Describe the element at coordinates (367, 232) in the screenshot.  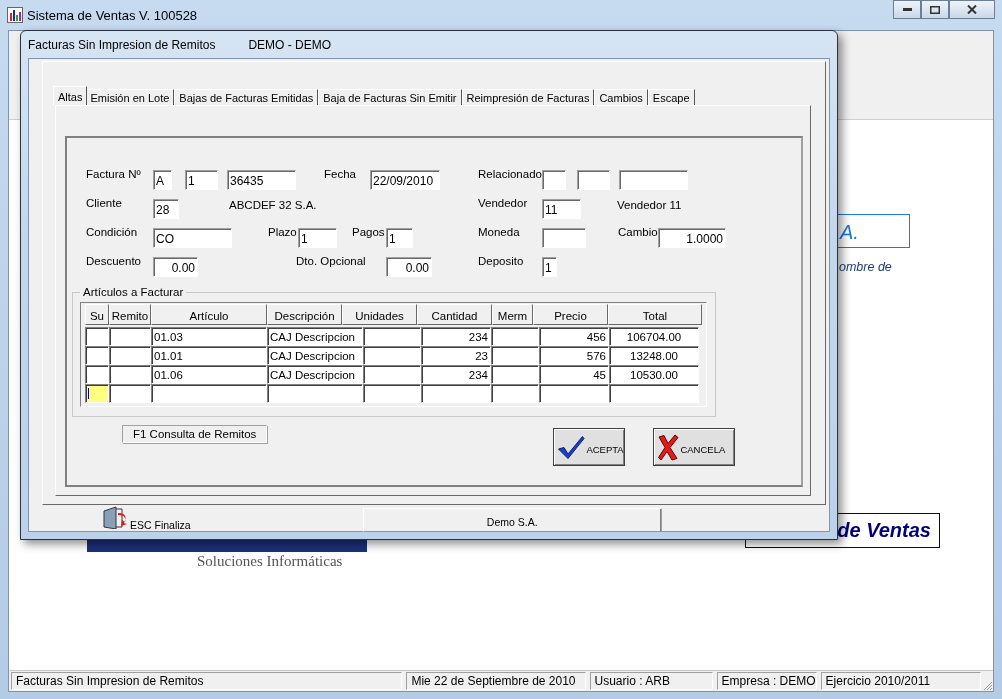
I see `field-label: Pagos` at that location.